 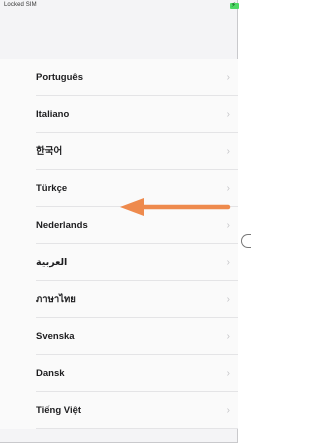 What do you see at coordinates (119, 373) in the screenshot?
I see `language-row-dansk: Dansk ›` at bounding box center [119, 373].